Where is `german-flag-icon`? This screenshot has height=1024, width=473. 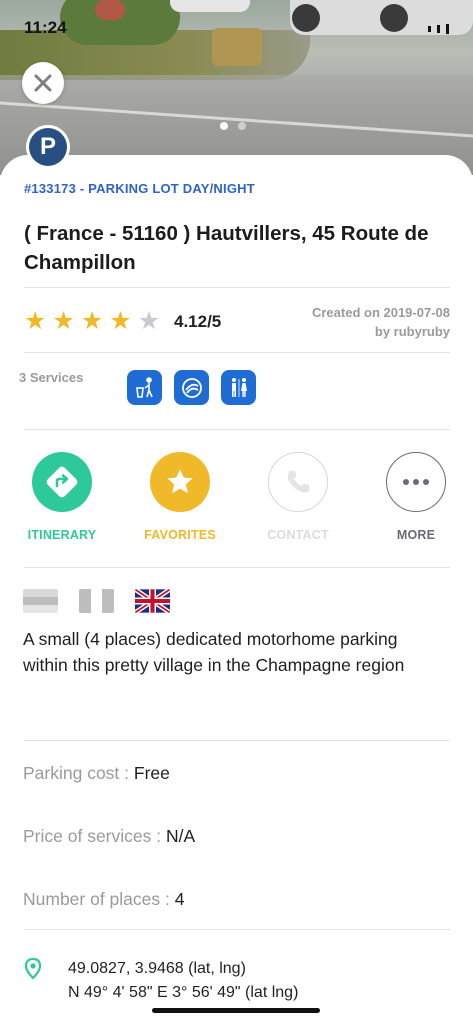 german-flag-icon is located at coordinates (40, 601).